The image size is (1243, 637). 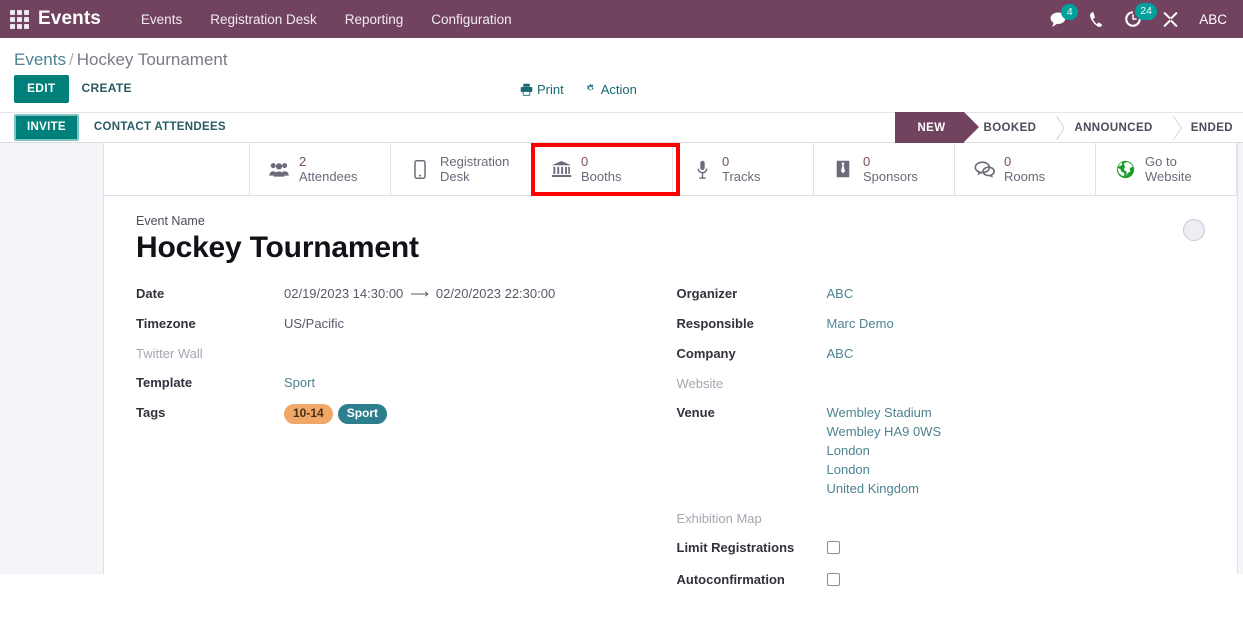 I want to click on field-responsible: Responsible Marc Demo, so click(x=941, y=324).